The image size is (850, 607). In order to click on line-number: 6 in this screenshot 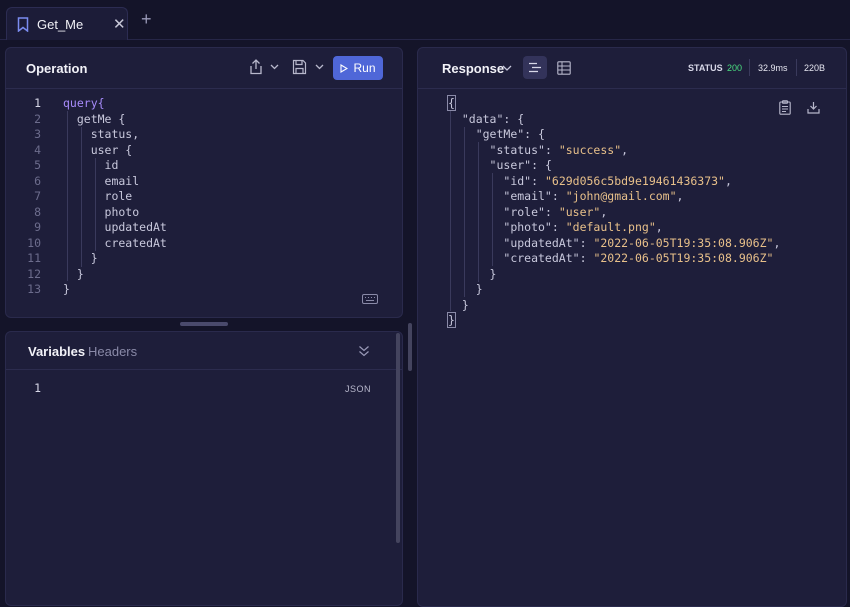, I will do `click(37, 180)`.